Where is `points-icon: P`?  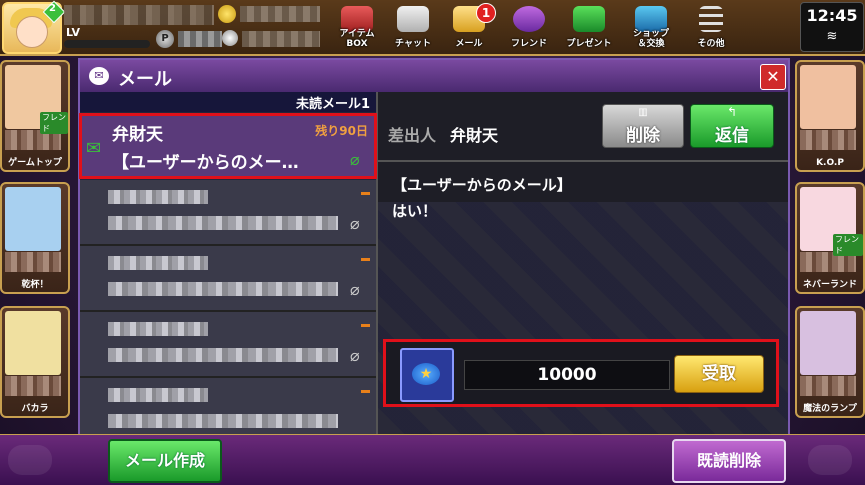
points-icon: P is located at coordinates (165, 39).